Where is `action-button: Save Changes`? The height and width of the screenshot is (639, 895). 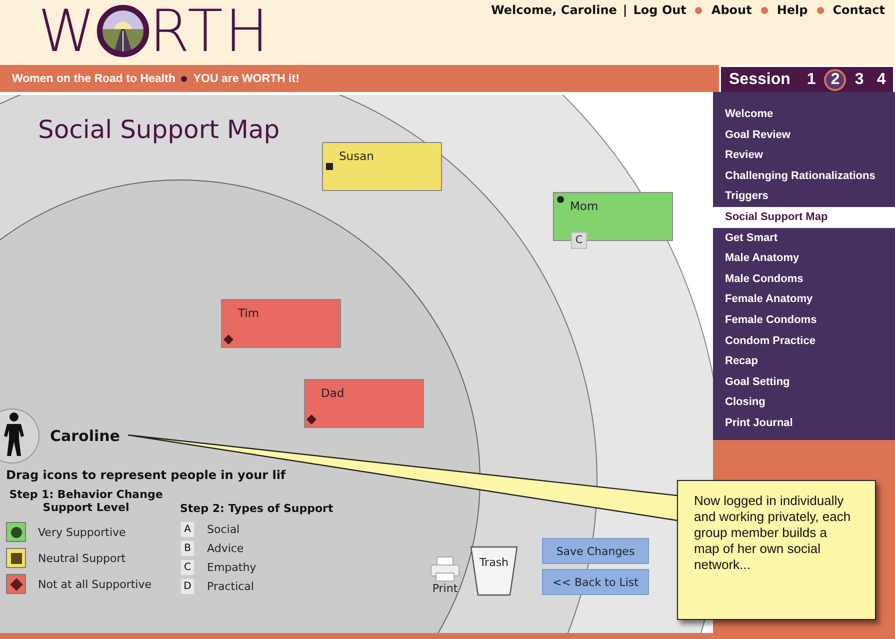
action-button: Save Changes is located at coordinates (595, 551).